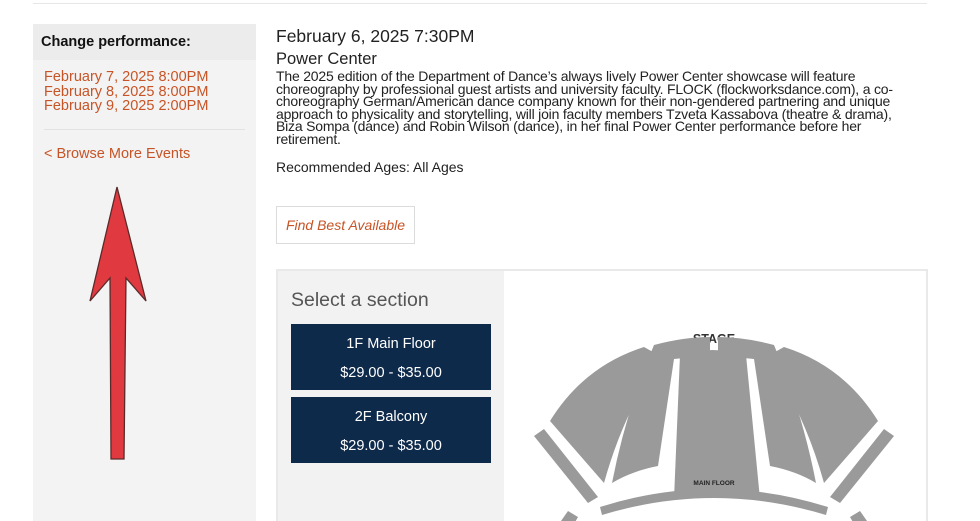 The height and width of the screenshot is (521, 980). What do you see at coordinates (144, 106) in the screenshot?
I see `performance-link-feb-9: February 9, 2025 2:00PM` at bounding box center [144, 106].